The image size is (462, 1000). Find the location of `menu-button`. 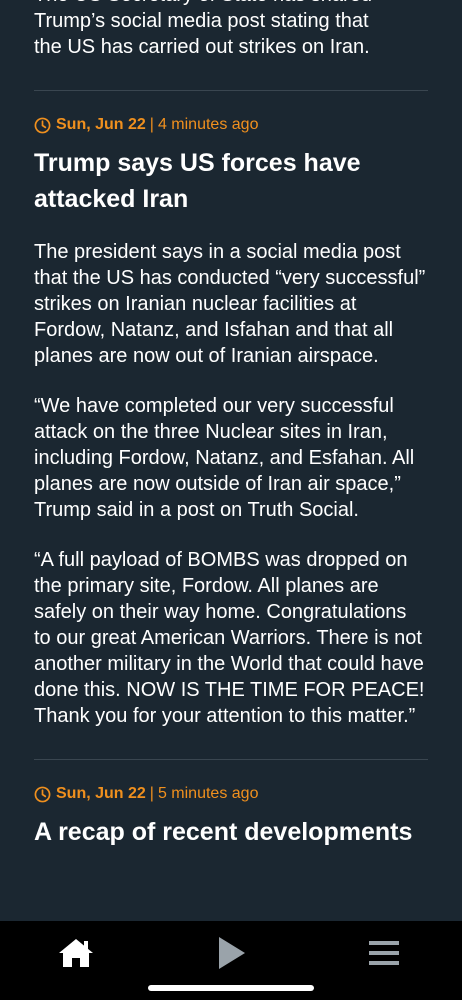

menu-button is located at coordinates (384, 953).